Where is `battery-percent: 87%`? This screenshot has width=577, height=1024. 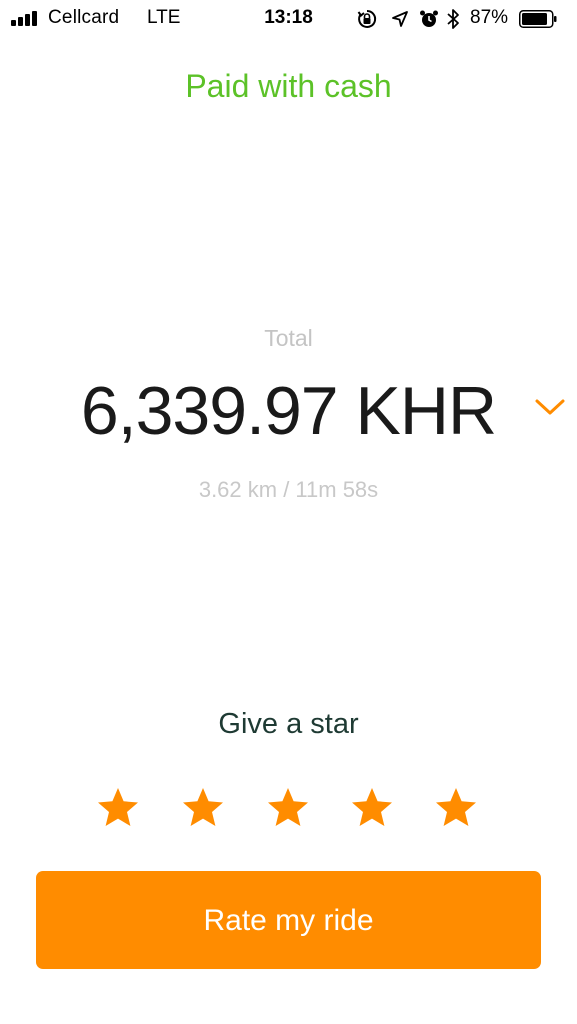
battery-percent: 87% is located at coordinates (489, 17).